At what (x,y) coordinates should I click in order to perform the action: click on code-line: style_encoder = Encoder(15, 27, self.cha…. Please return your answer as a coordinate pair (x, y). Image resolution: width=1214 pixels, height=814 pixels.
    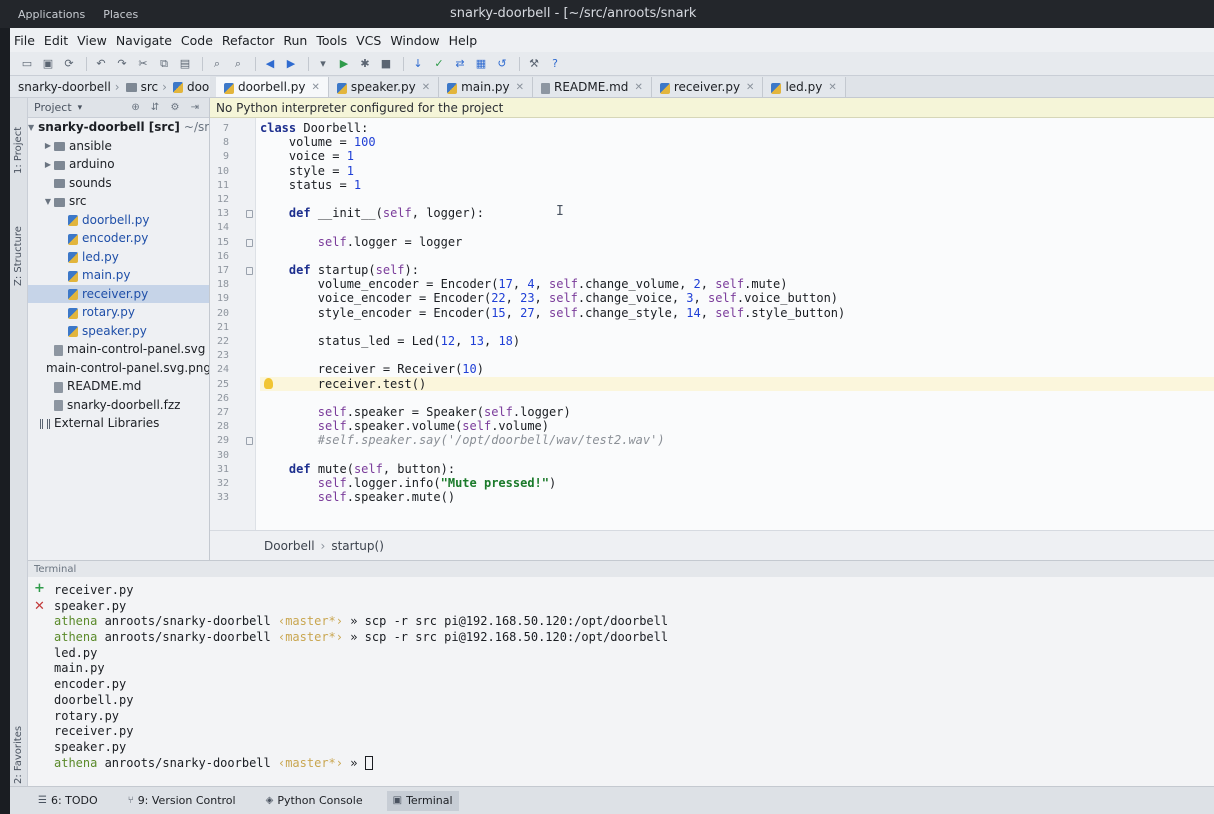
    Looking at the image, I should click on (552, 313).